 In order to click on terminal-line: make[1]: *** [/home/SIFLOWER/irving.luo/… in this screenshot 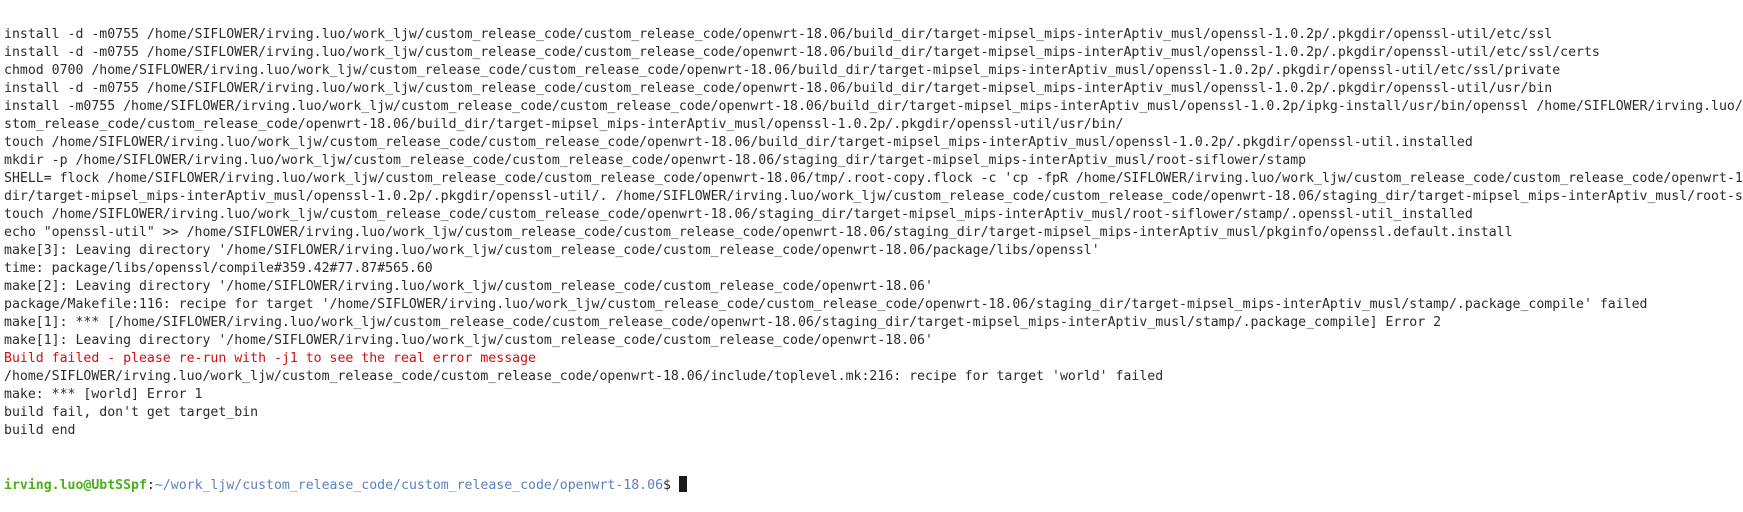, I will do `click(723, 322)`.